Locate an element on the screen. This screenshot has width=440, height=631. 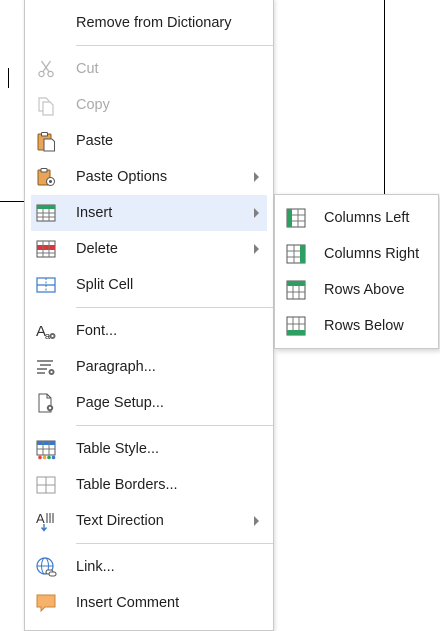
columns-left-icon is located at coordinates (296, 218).